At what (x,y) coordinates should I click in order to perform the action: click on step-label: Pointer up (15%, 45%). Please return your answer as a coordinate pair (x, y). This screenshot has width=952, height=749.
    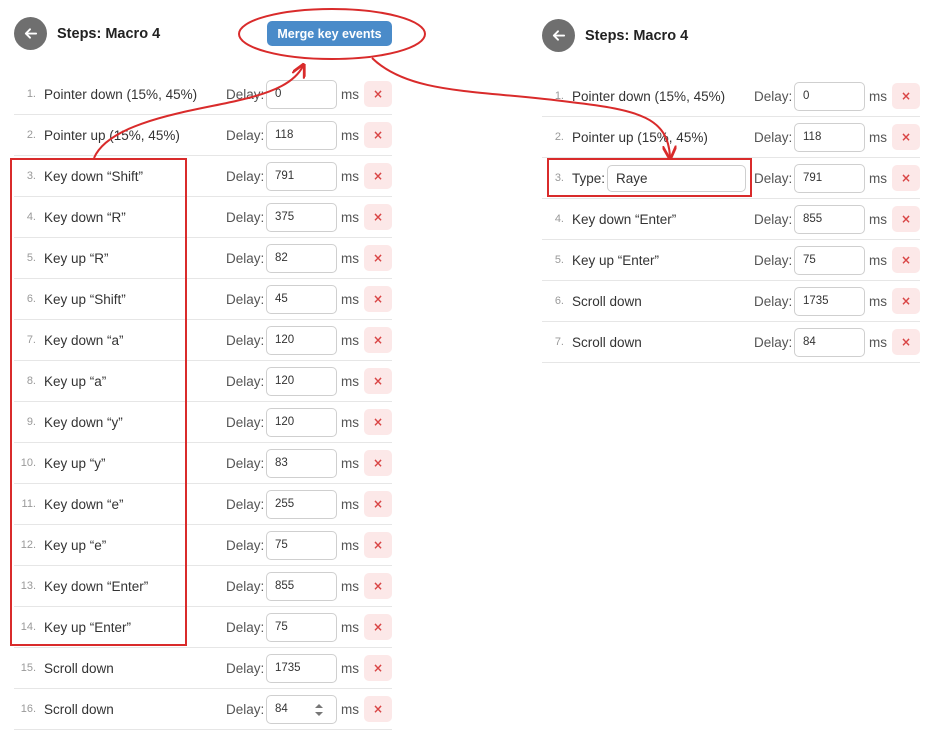
    Looking at the image, I should click on (112, 135).